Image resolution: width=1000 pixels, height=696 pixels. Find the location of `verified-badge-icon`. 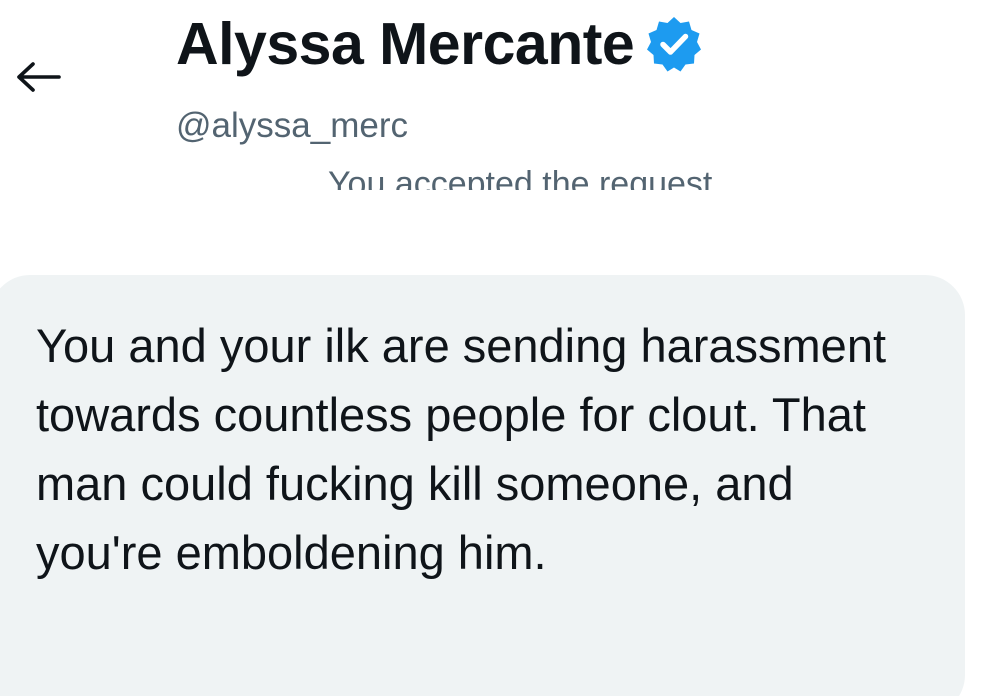

verified-badge-icon is located at coordinates (674, 44).